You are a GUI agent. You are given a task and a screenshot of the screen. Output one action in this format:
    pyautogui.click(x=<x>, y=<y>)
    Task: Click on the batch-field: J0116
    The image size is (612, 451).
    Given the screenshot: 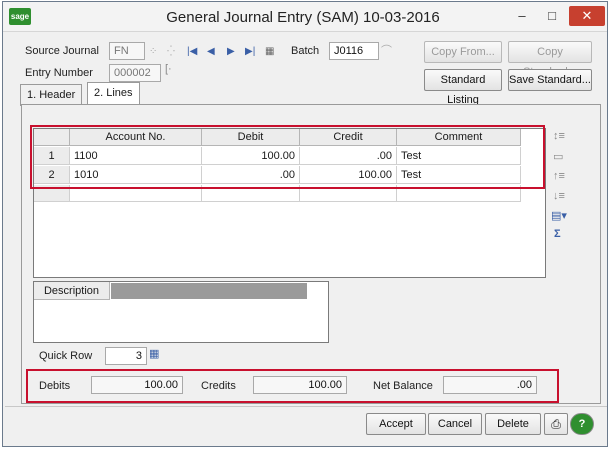 What is the action you would take?
    pyautogui.click(x=354, y=51)
    